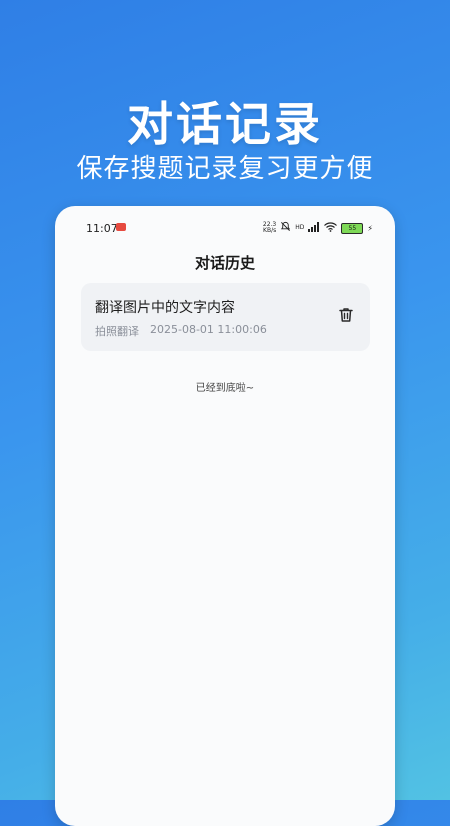 The width and height of the screenshot is (450, 826). What do you see at coordinates (314, 228) in the screenshot?
I see `signal-icon` at bounding box center [314, 228].